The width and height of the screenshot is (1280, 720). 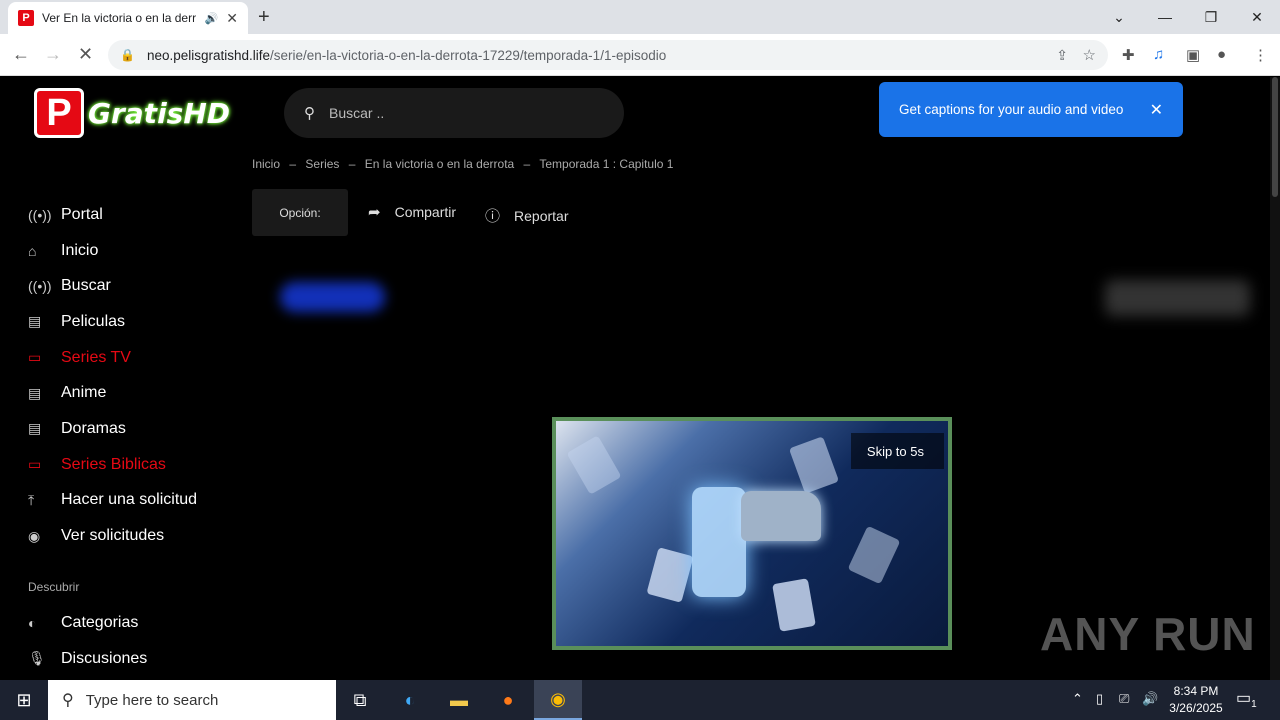 I want to click on tab-title: Ver En la victoria o en la derr, so click(x=119, y=18).